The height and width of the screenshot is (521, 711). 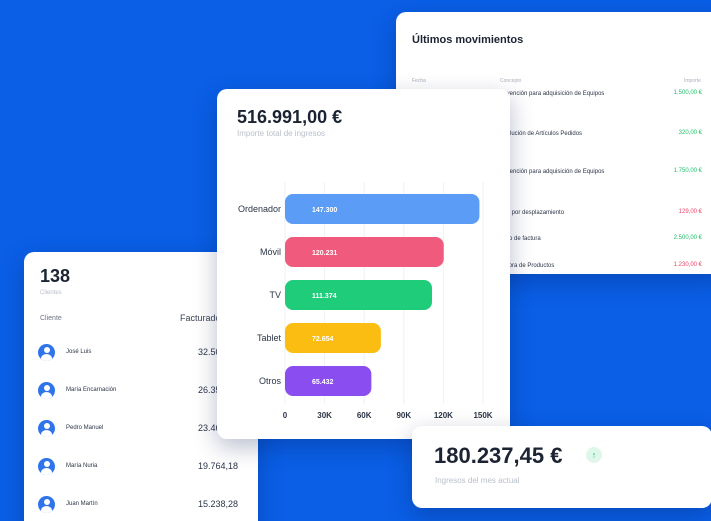 What do you see at coordinates (518, 239) in the screenshot?
I see `movement-concept: Cobro de factura` at bounding box center [518, 239].